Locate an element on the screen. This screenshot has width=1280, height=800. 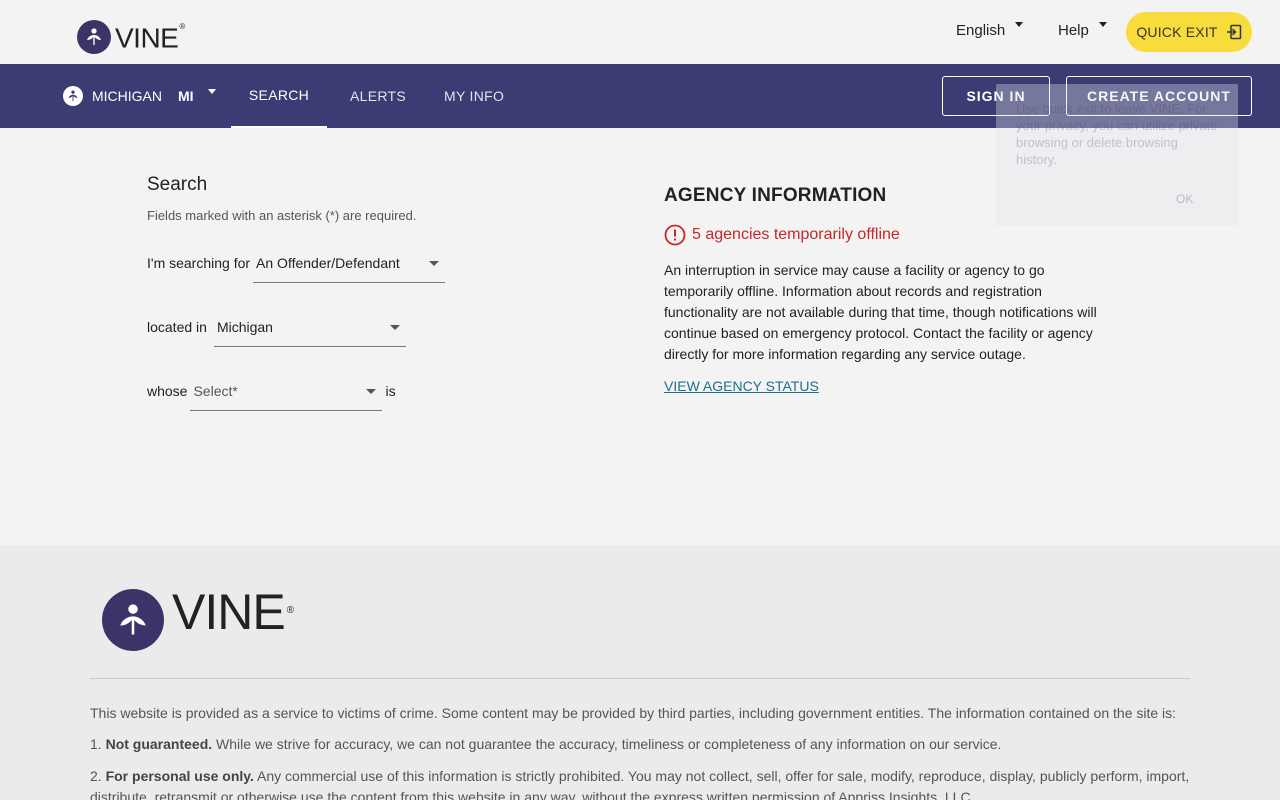
footer-vine-logo: VINE ® is located at coordinates (198, 619).